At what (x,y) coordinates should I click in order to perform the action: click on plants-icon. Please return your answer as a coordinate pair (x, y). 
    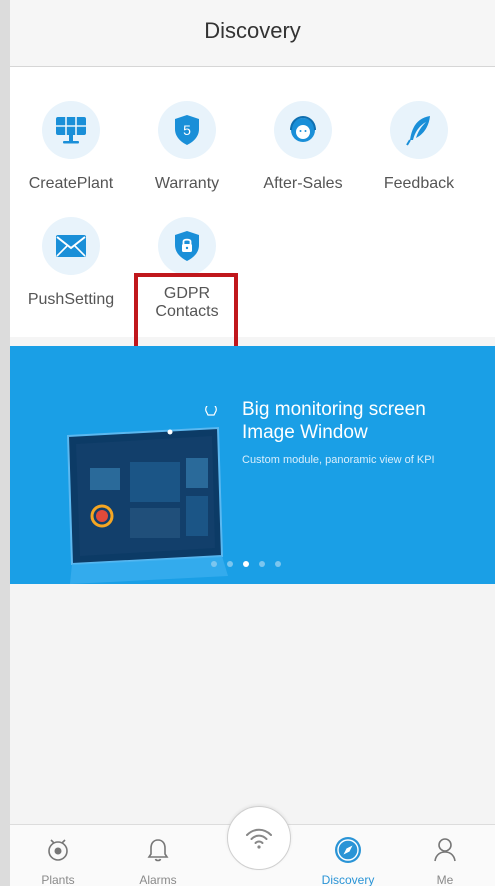
    Looking at the image, I should click on (58, 850).